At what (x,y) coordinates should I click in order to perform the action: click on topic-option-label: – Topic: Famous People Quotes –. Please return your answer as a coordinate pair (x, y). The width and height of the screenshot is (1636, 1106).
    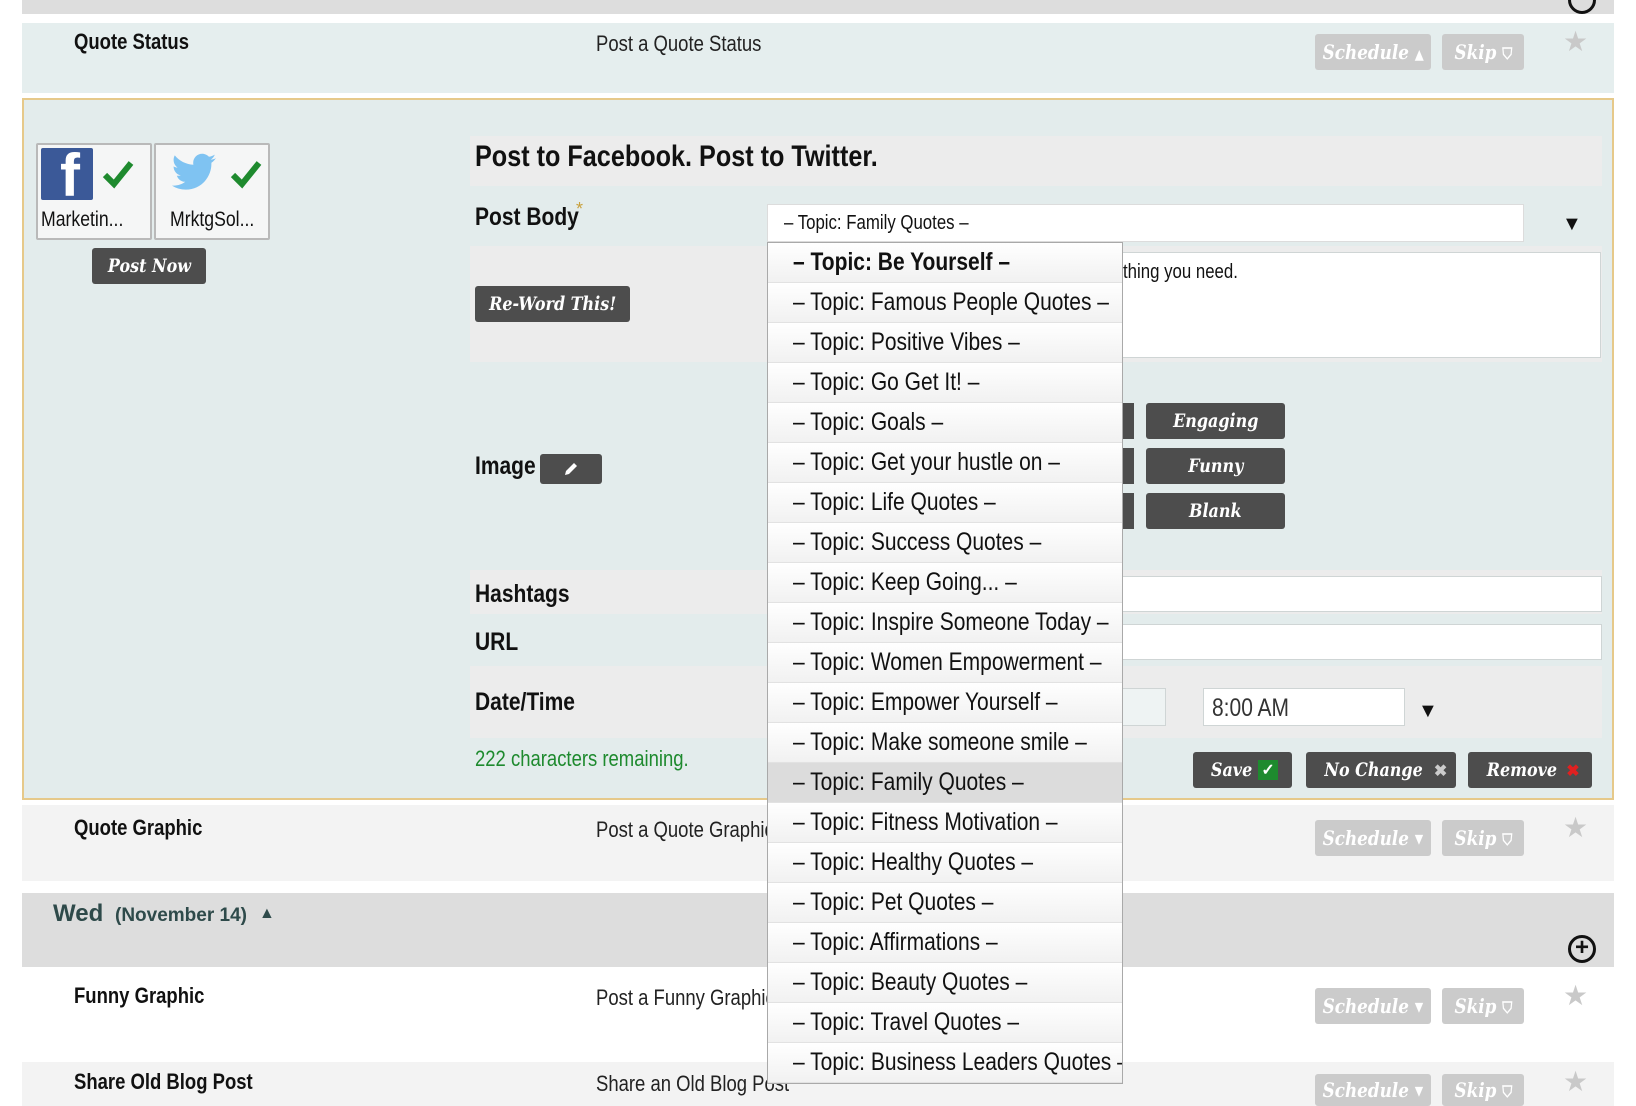
    Looking at the image, I should click on (951, 302).